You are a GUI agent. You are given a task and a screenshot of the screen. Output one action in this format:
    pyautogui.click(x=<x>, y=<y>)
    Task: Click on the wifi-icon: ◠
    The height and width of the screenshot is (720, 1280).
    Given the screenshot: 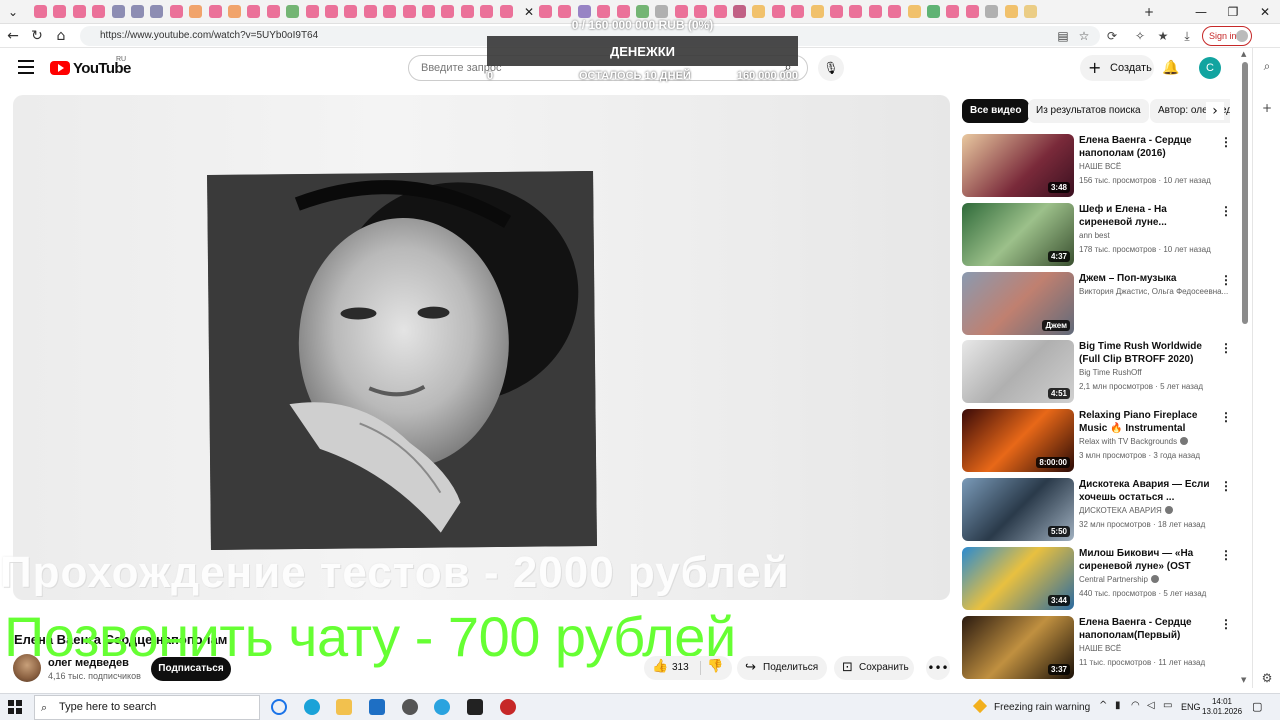 What is the action you would take?
    pyautogui.click(x=1135, y=705)
    